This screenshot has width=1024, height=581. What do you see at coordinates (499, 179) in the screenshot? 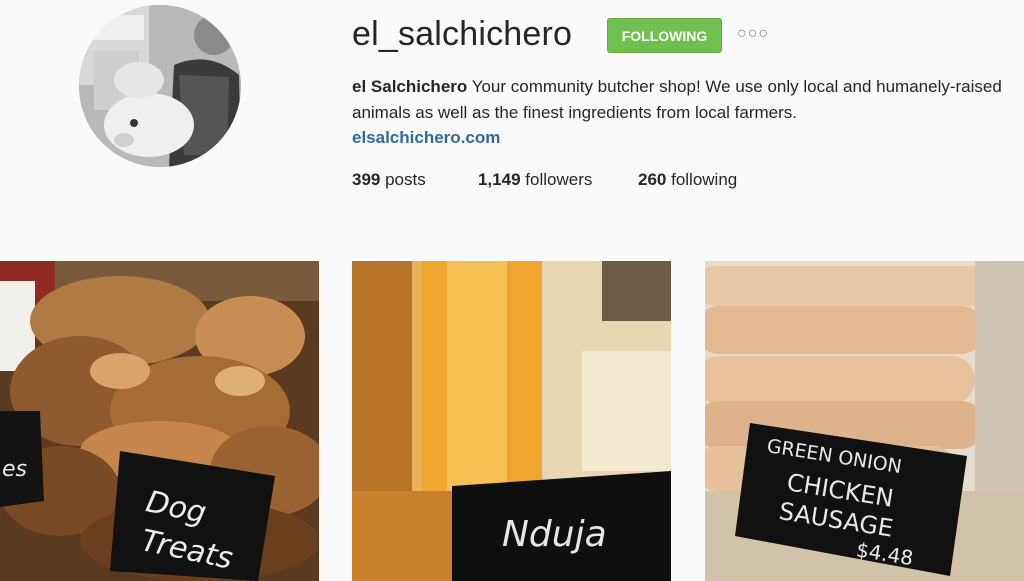
I see `followers-count: 1,149` at bounding box center [499, 179].